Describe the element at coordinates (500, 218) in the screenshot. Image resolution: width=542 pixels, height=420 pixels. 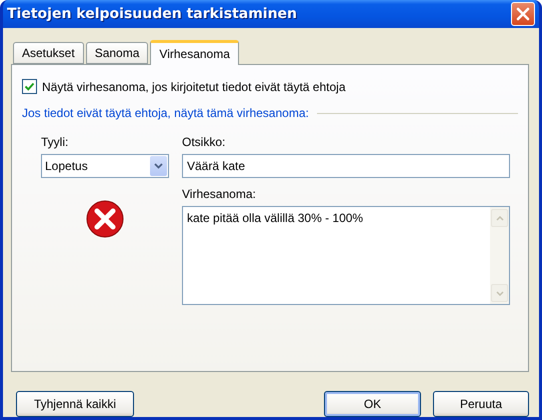
I see `chevron-up-icon` at that location.